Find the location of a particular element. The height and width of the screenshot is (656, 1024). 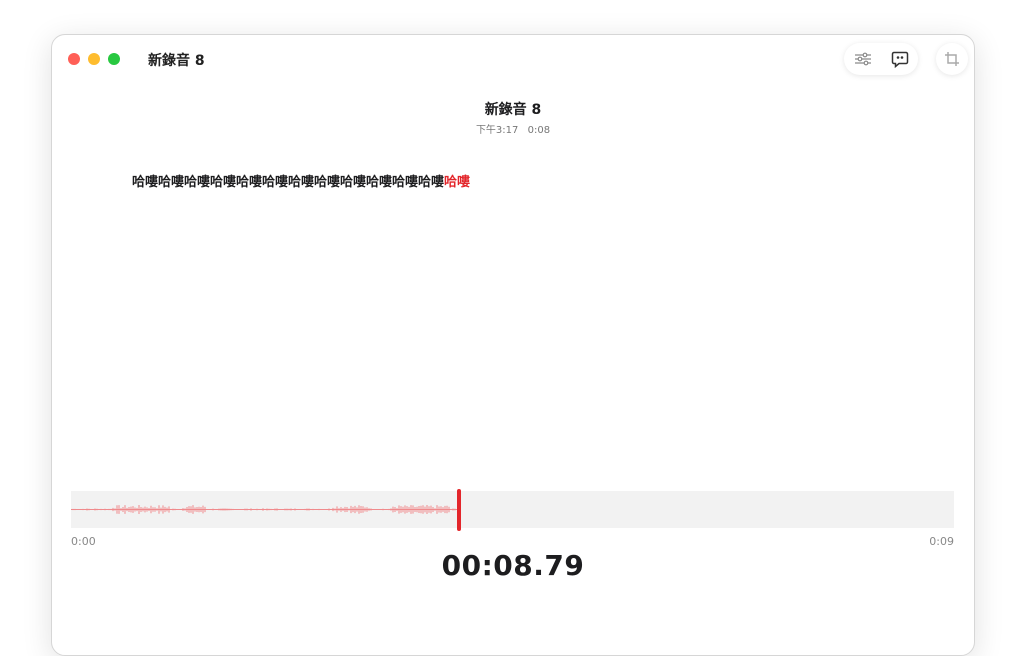

close-button is located at coordinates (74, 59).